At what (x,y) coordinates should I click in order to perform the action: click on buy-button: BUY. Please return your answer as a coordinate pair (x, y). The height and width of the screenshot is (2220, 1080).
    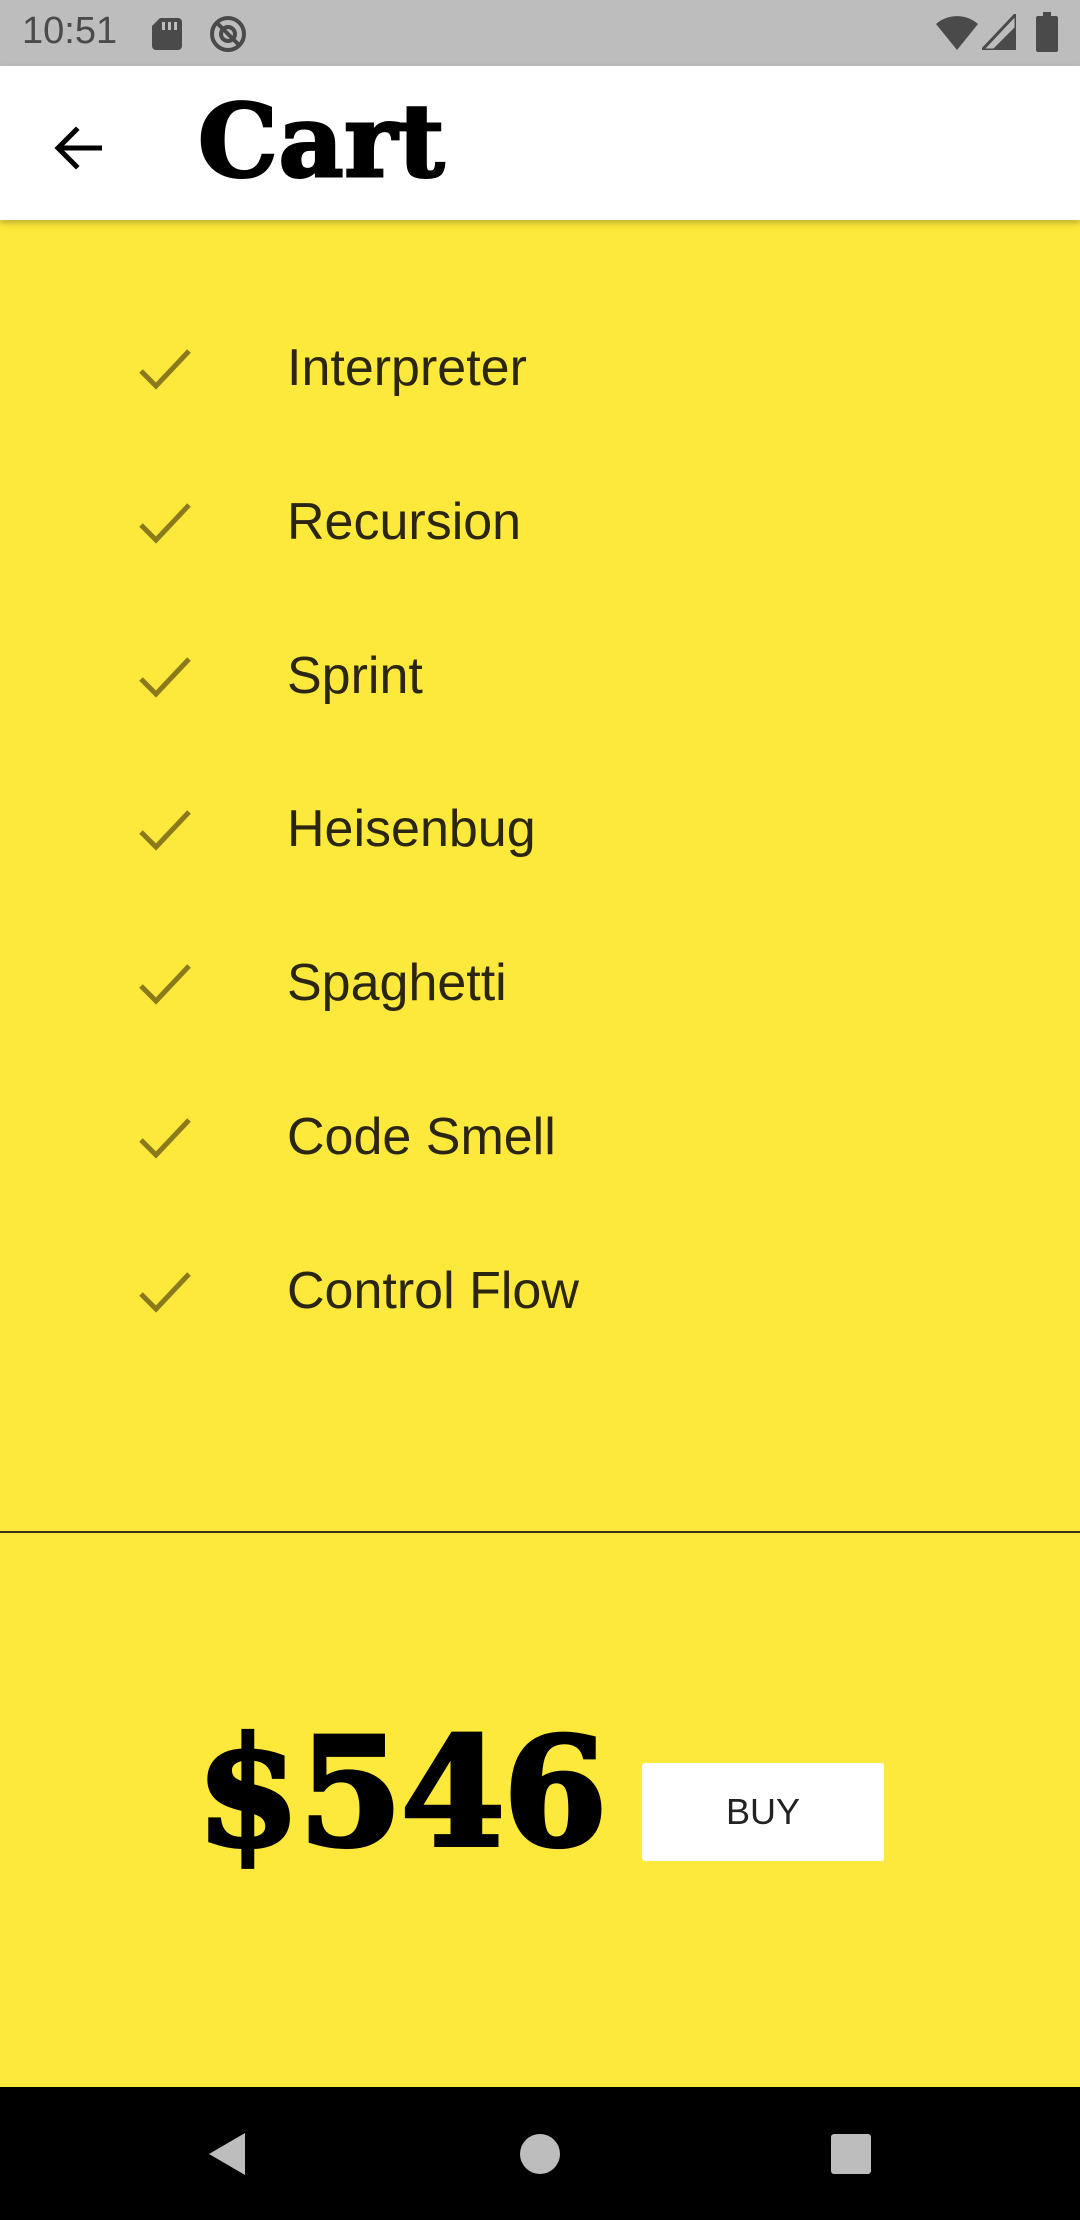
    Looking at the image, I should click on (763, 1812).